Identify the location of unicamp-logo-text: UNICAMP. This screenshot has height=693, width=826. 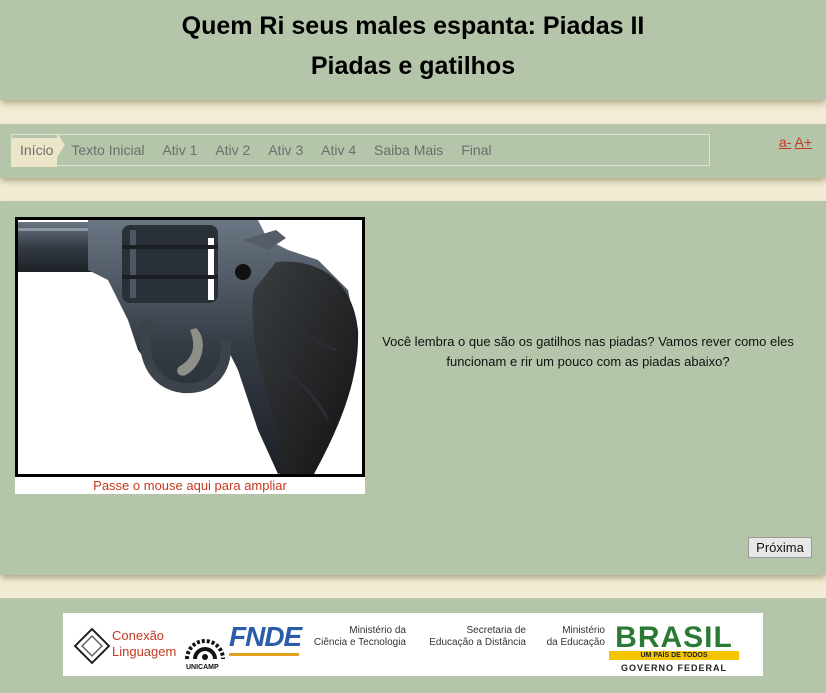
(202, 667).